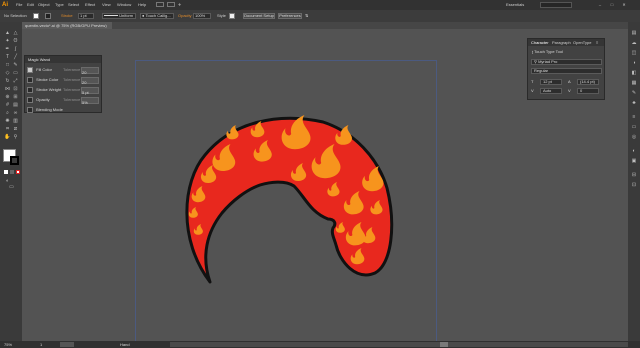 This screenshot has height=348, width=640. What do you see at coordinates (44, 69) in the screenshot?
I see `fill-color-label: Fill Color` at bounding box center [44, 69].